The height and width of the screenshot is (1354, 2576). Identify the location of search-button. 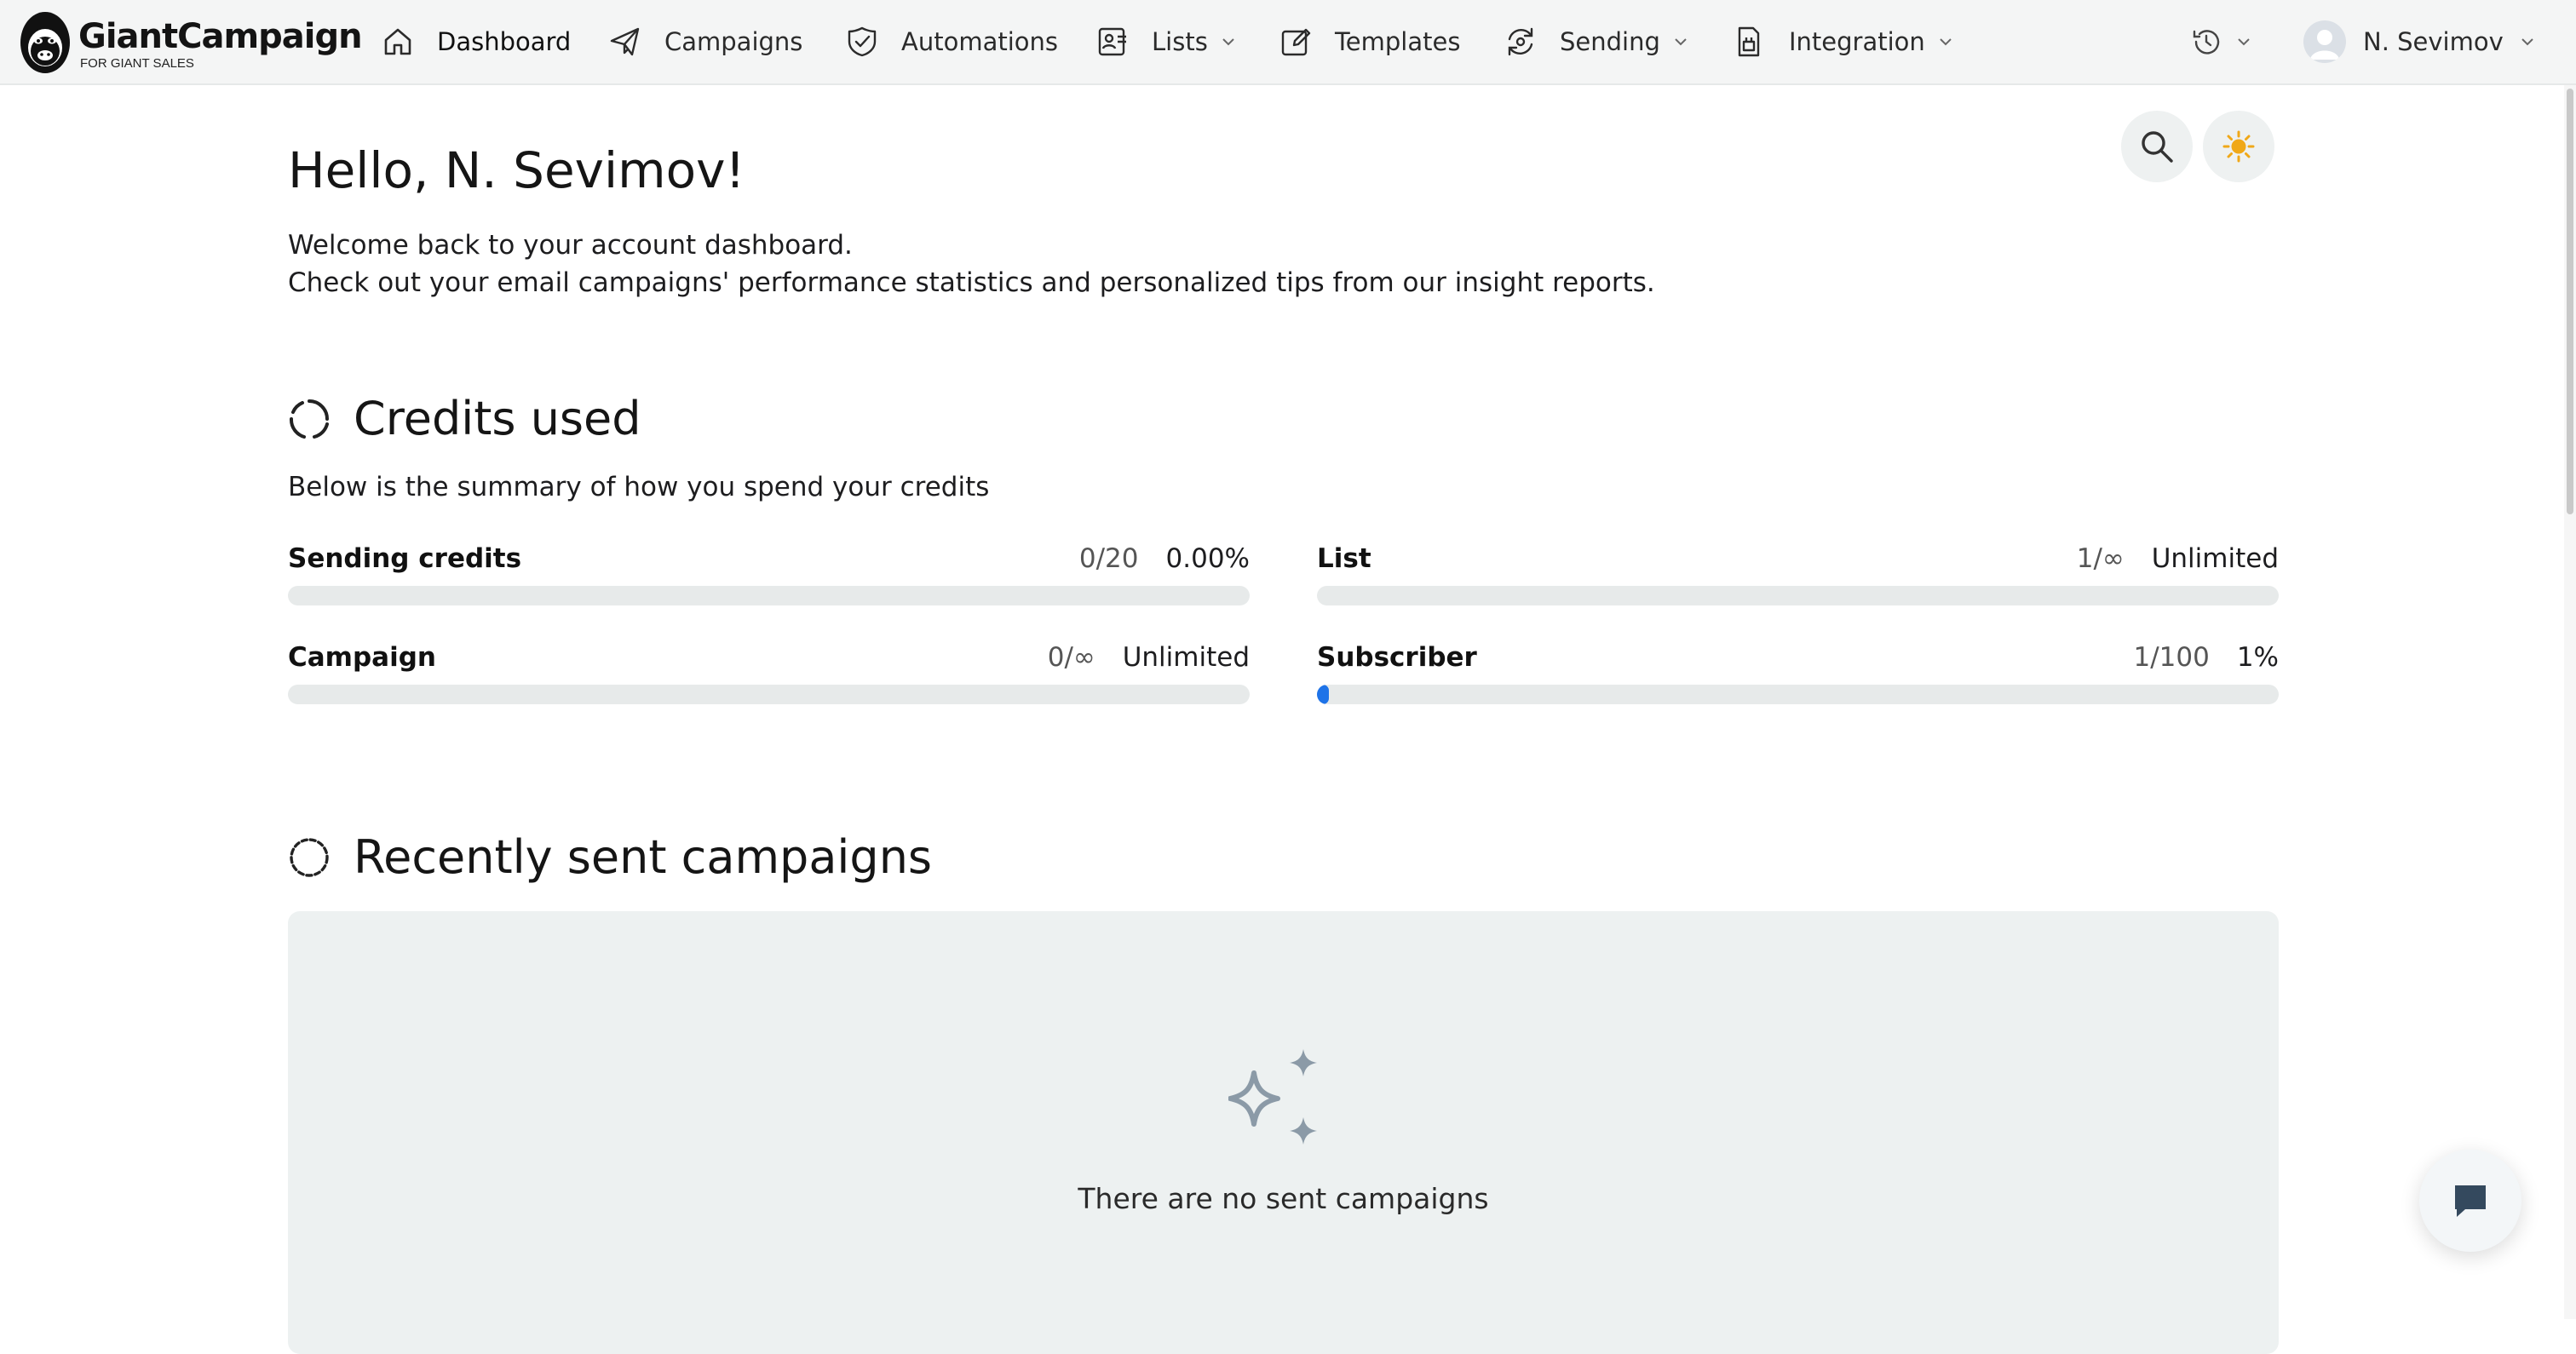
(2157, 146).